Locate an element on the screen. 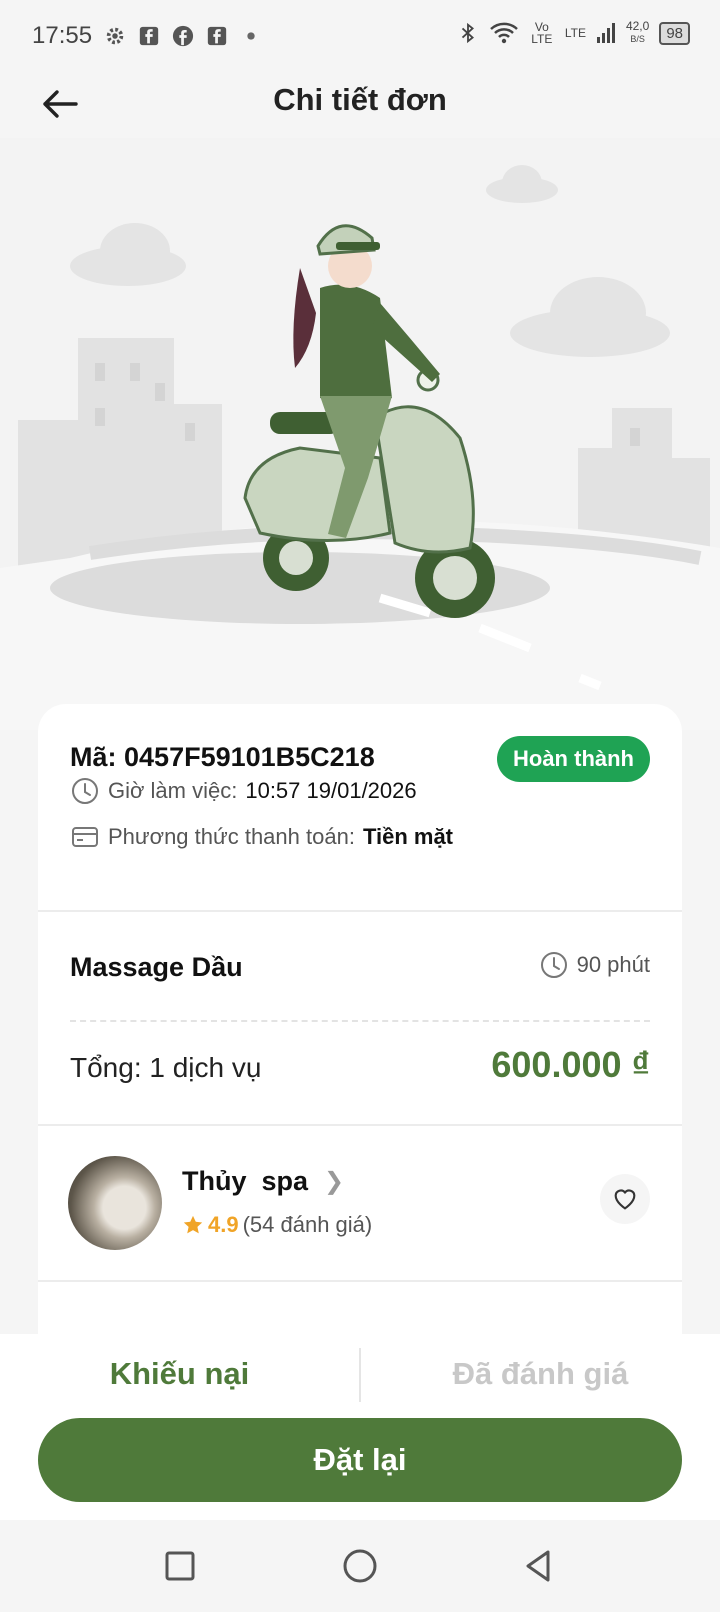  shop-section: Thủy spa ❯ 4.9 (54 đánh giá) is located at coordinates (360, 1204).